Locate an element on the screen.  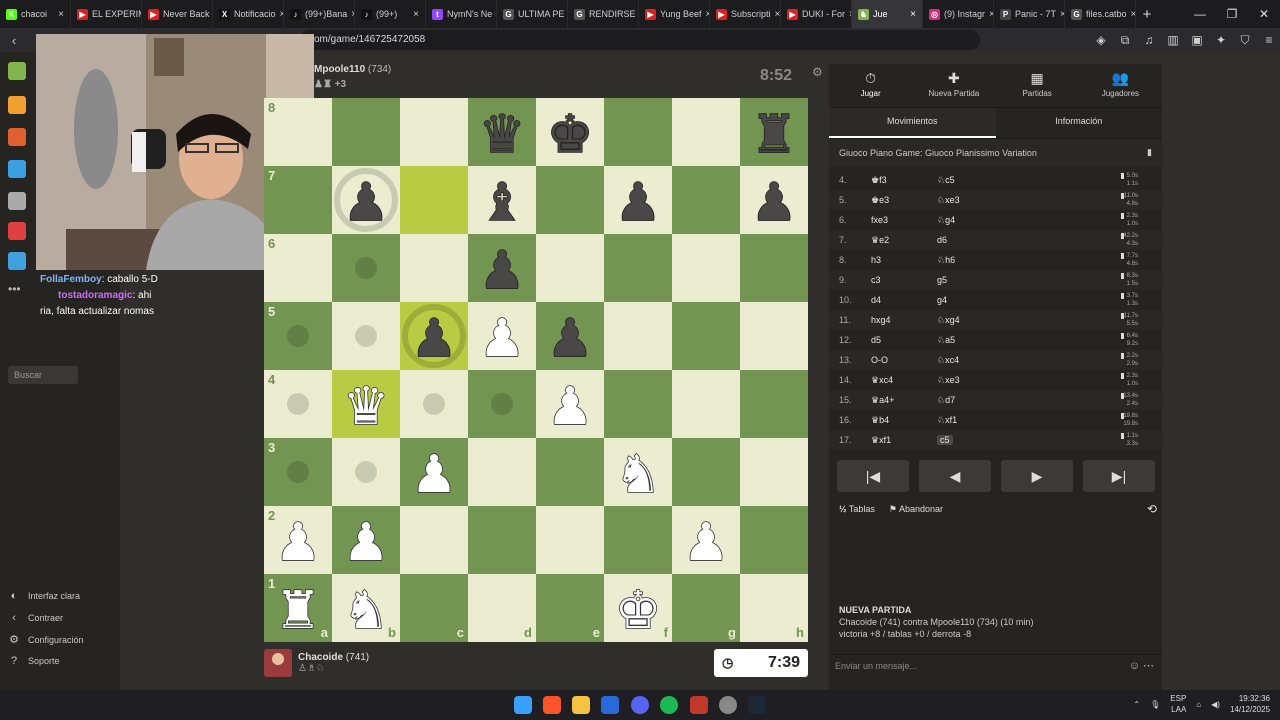
avatar is located at coordinates (278, 663).